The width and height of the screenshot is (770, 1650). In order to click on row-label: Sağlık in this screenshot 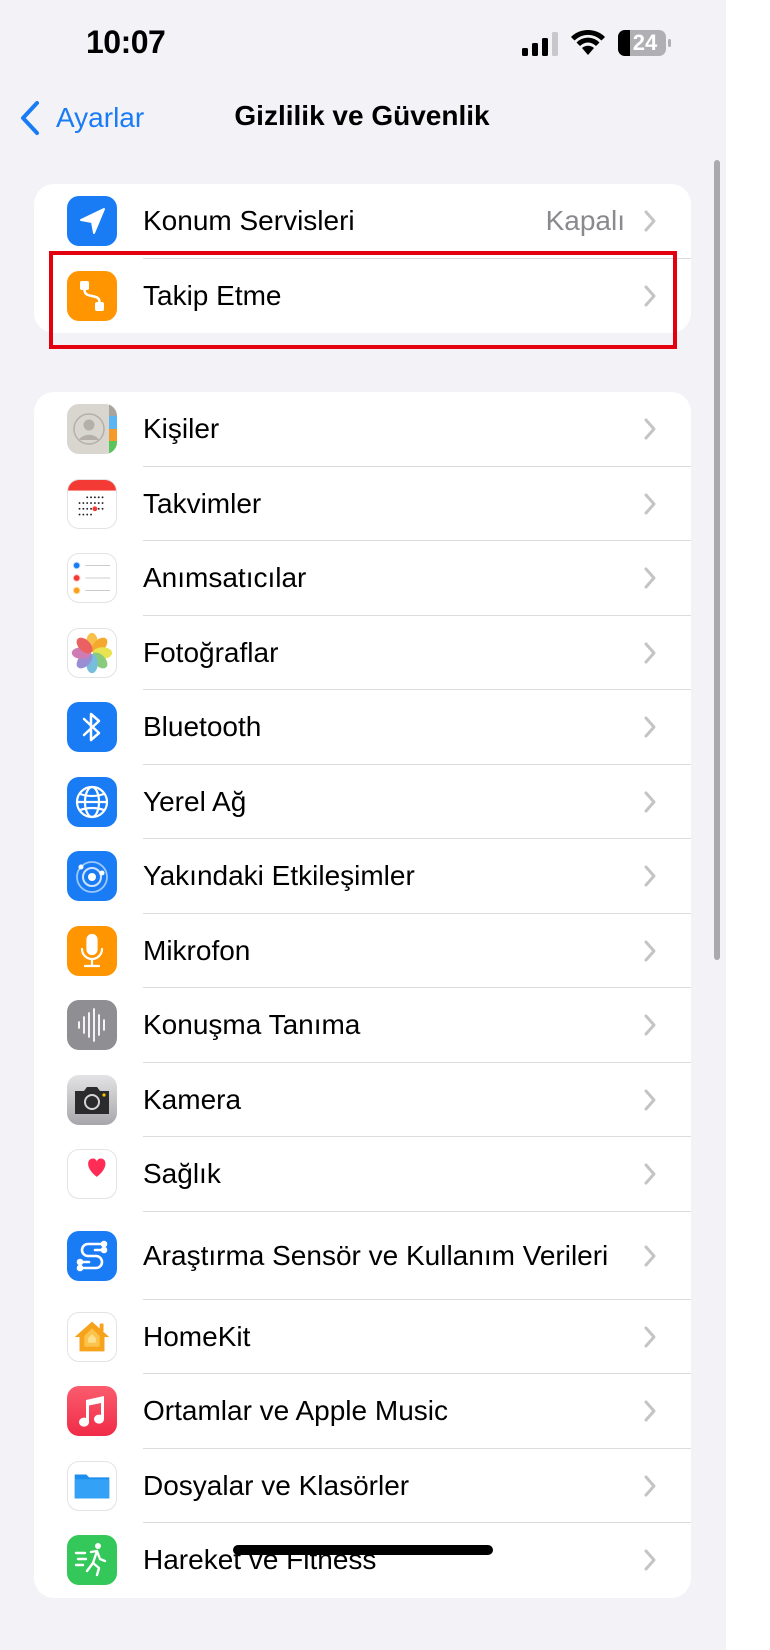, I will do `click(182, 1174)`.